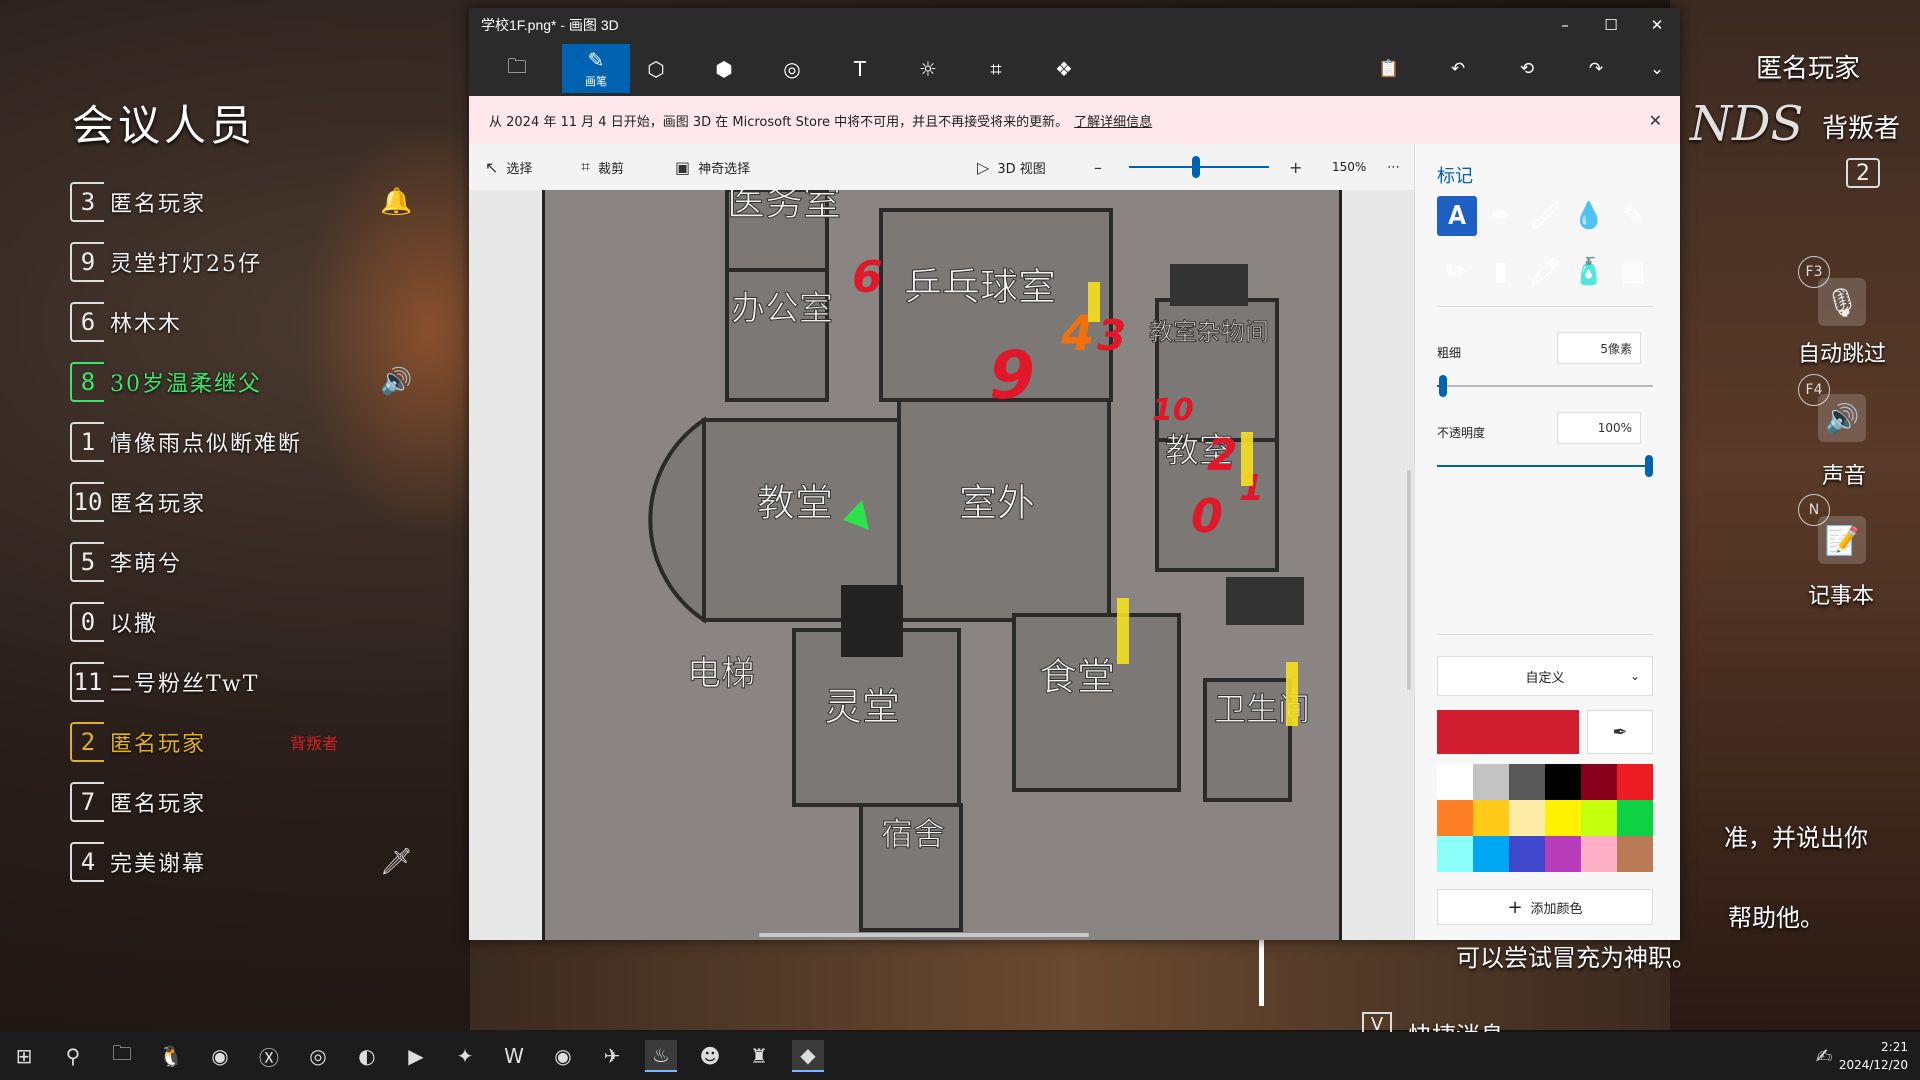  I want to click on undo-icon: ↶, so click(1458, 68).